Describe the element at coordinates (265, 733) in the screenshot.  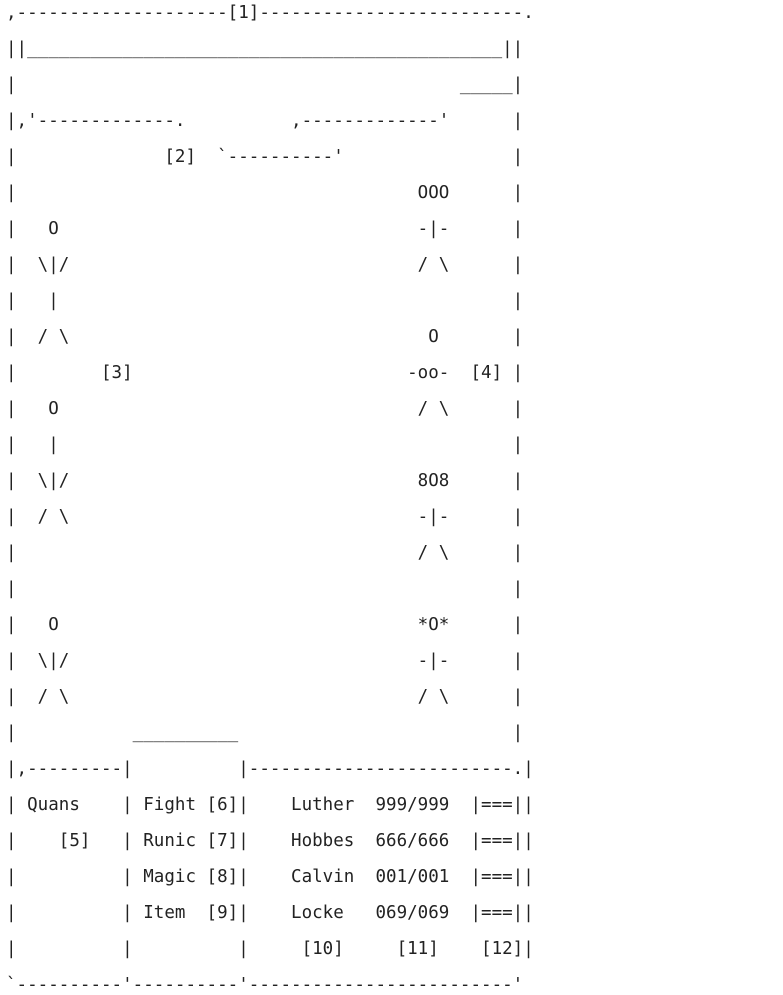
I see `menu-tab-top: | __________ |` at that location.